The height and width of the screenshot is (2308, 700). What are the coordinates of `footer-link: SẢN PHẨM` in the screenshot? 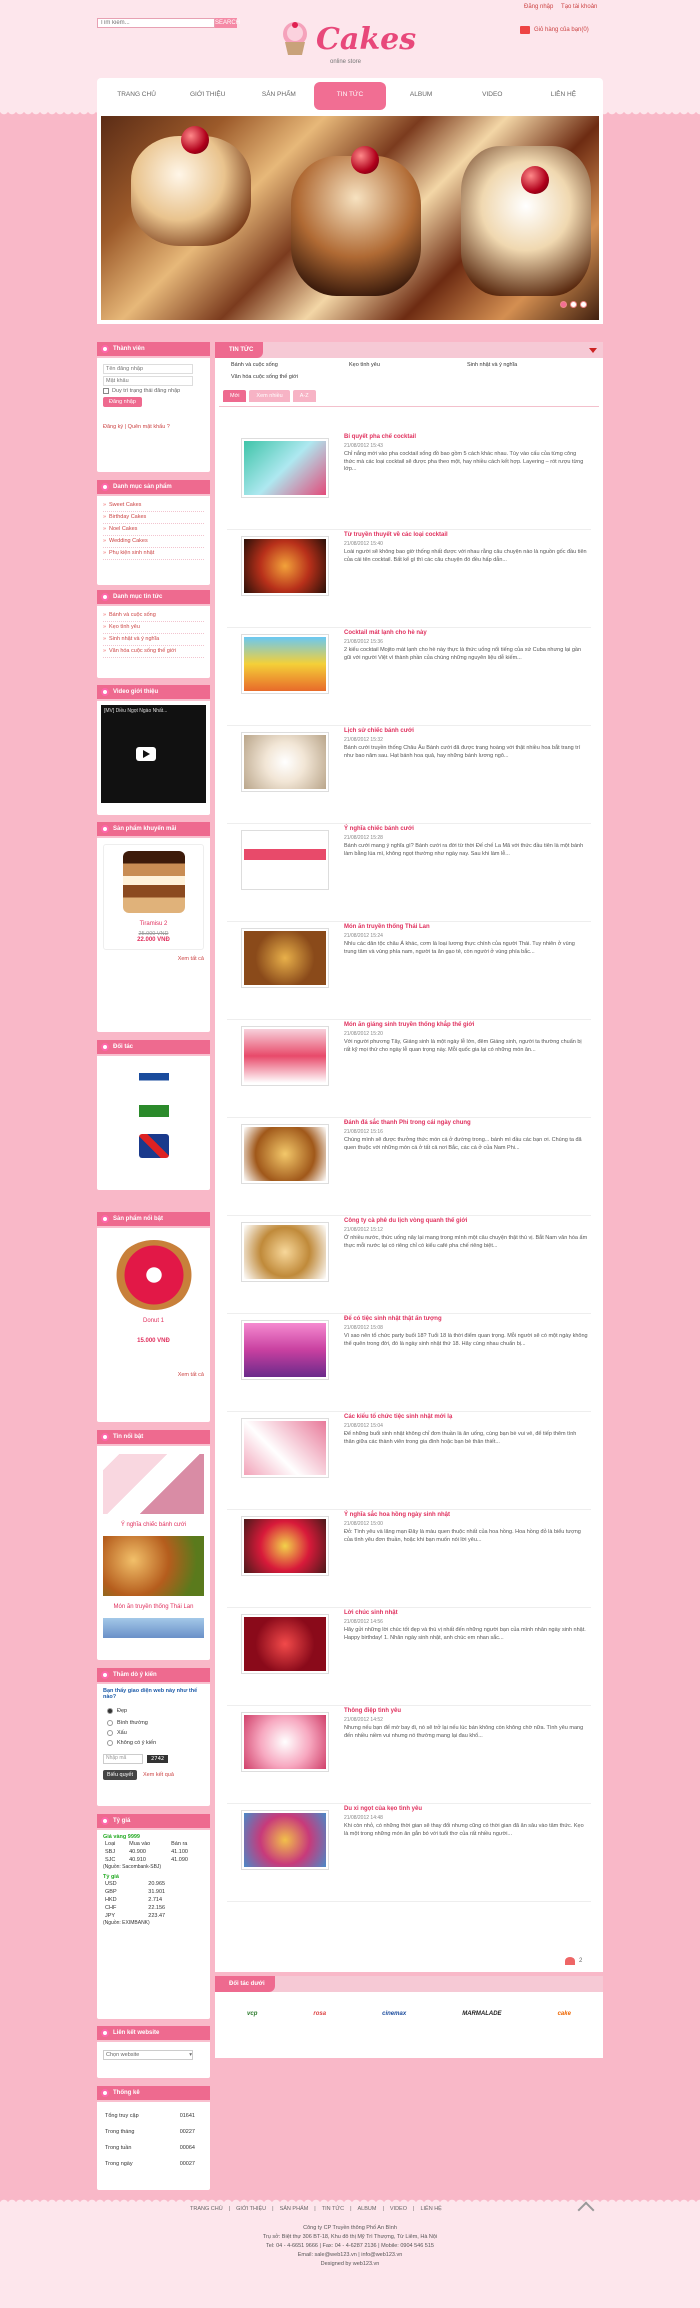 It's located at (294, 2209).